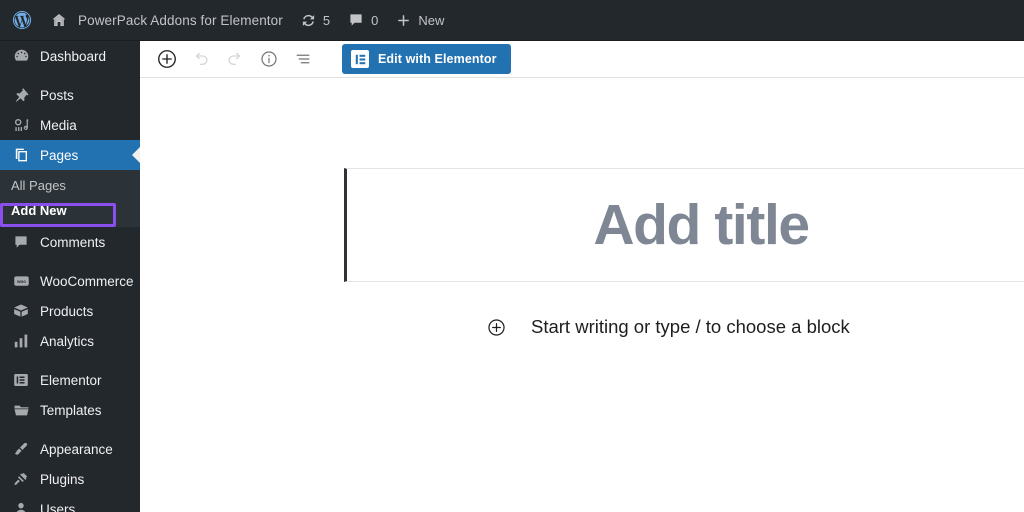 The height and width of the screenshot is (512, 1024). What do you see at coordinates (21, 479) in the screenshot?
I see `plugins-plug-icon` at bounding box center [21, 479].